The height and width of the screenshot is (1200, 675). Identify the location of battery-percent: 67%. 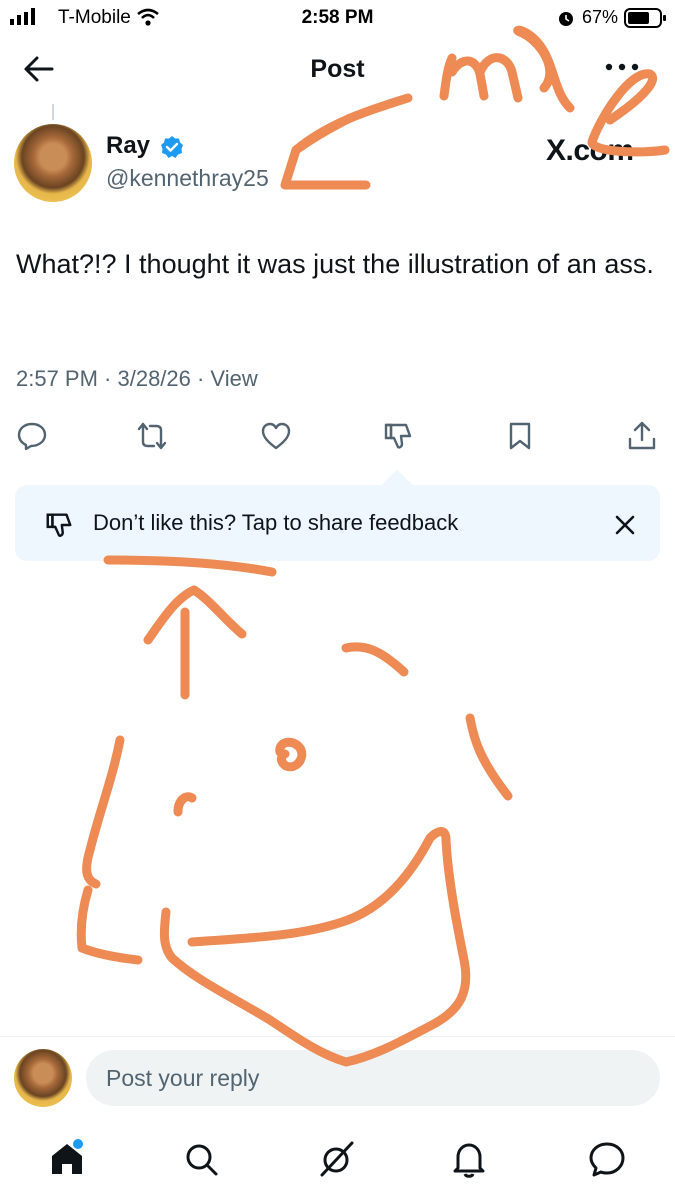
(600, 17).